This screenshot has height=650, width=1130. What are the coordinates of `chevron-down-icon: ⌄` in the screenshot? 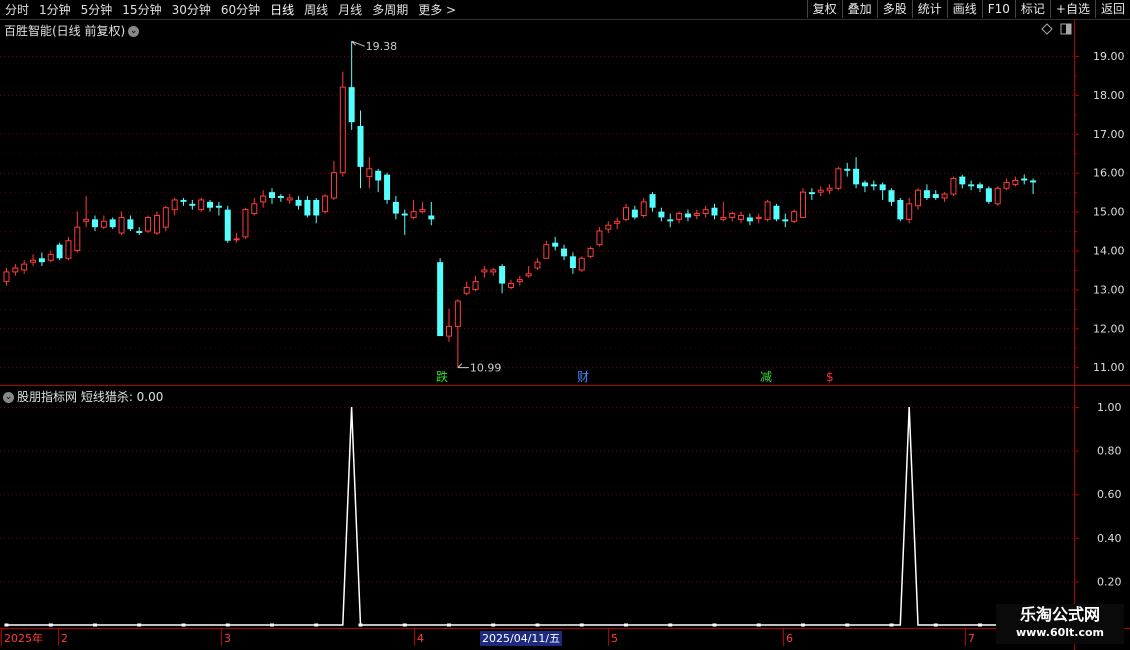 It's located at (8, 397).